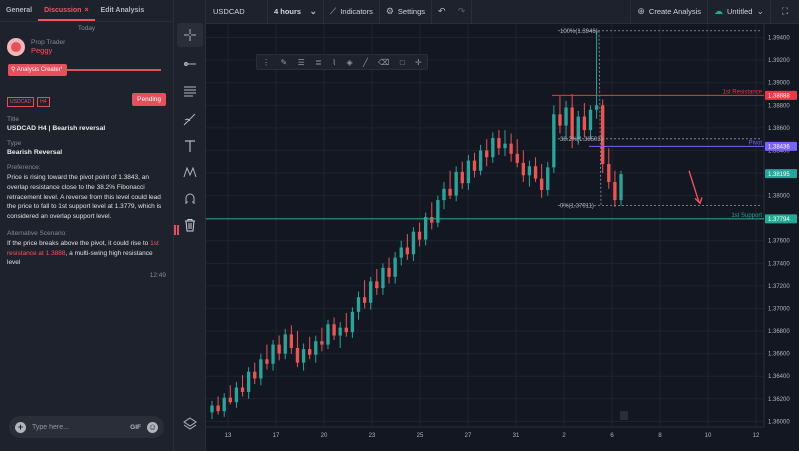 The image size is (799, 451). Describe the element at coordinates (418, 62) in the screenshot. I see `more-icon: ✛` at that location.